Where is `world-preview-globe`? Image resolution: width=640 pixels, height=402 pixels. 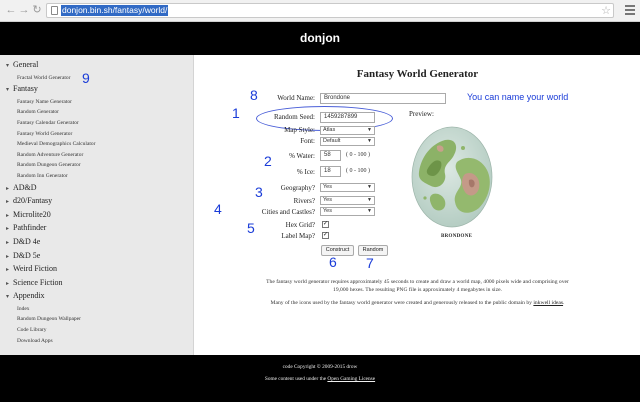 world-preview-globe is located at coordinates (452, 177).